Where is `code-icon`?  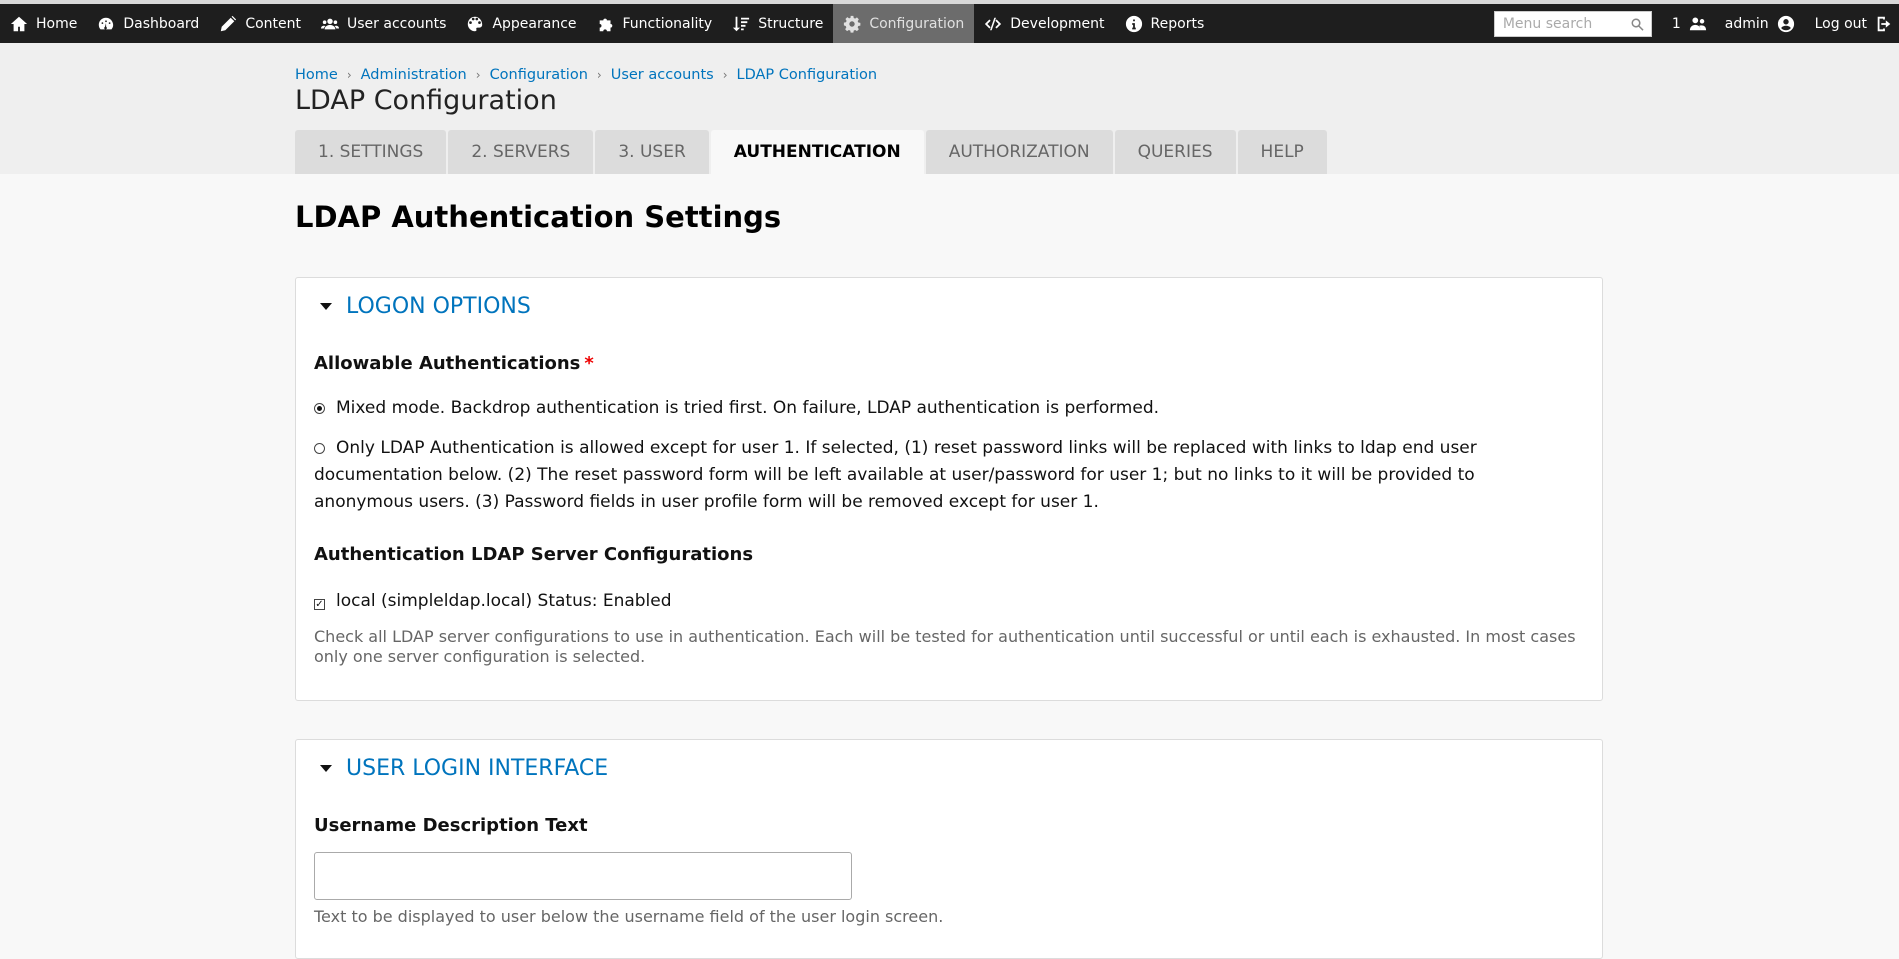
code-icon is located at coordinates (993, 23).